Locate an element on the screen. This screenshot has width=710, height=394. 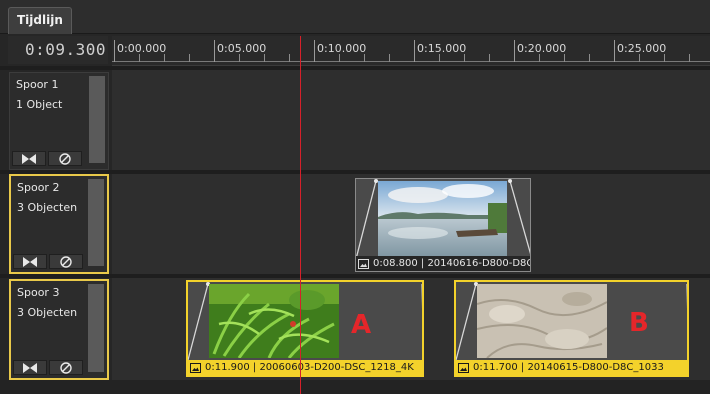
tab-tijdlijn: Tijdlijn is located at coordinates (40, 20).